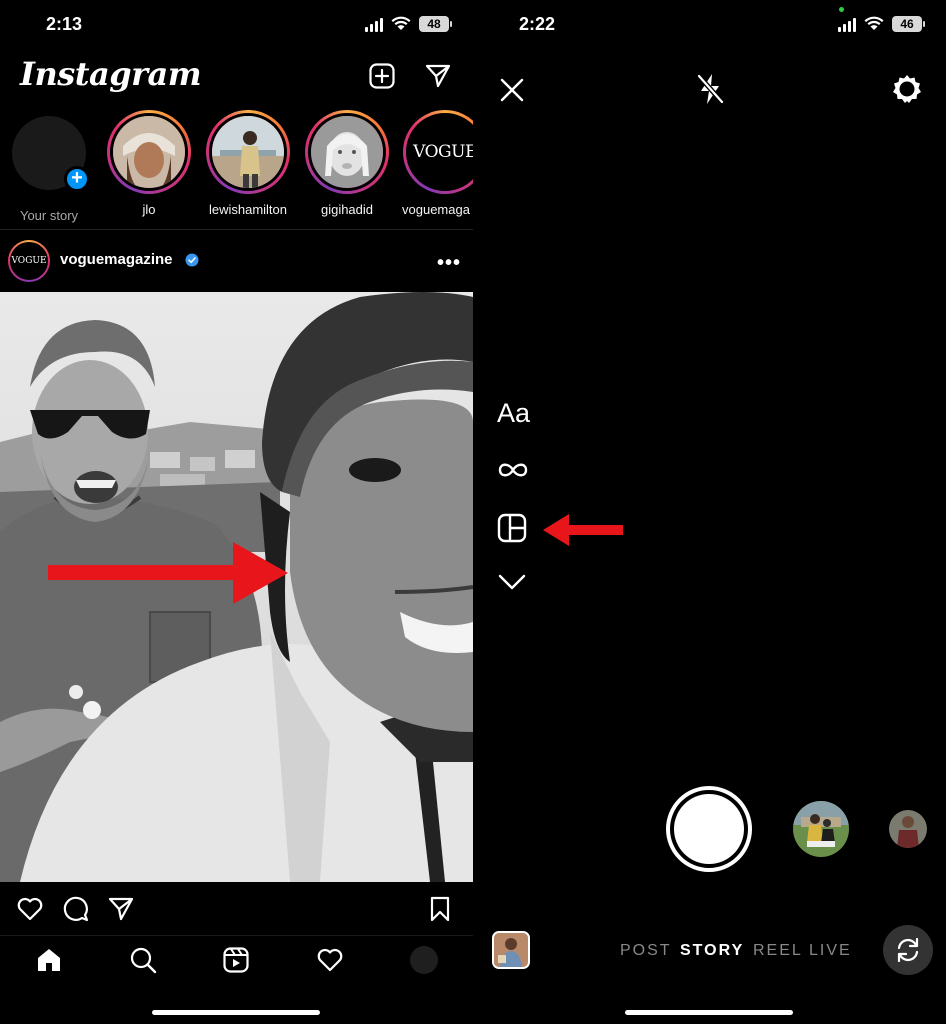  I want to click on annotation-arrow-right, so click(168, 573).